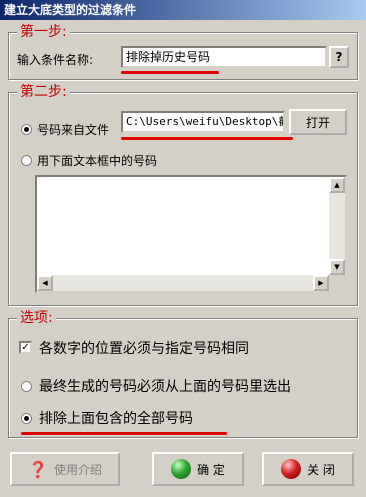 This screenshot has height=497, width=366. I want to click on file-path-underline, so click(207, 138).